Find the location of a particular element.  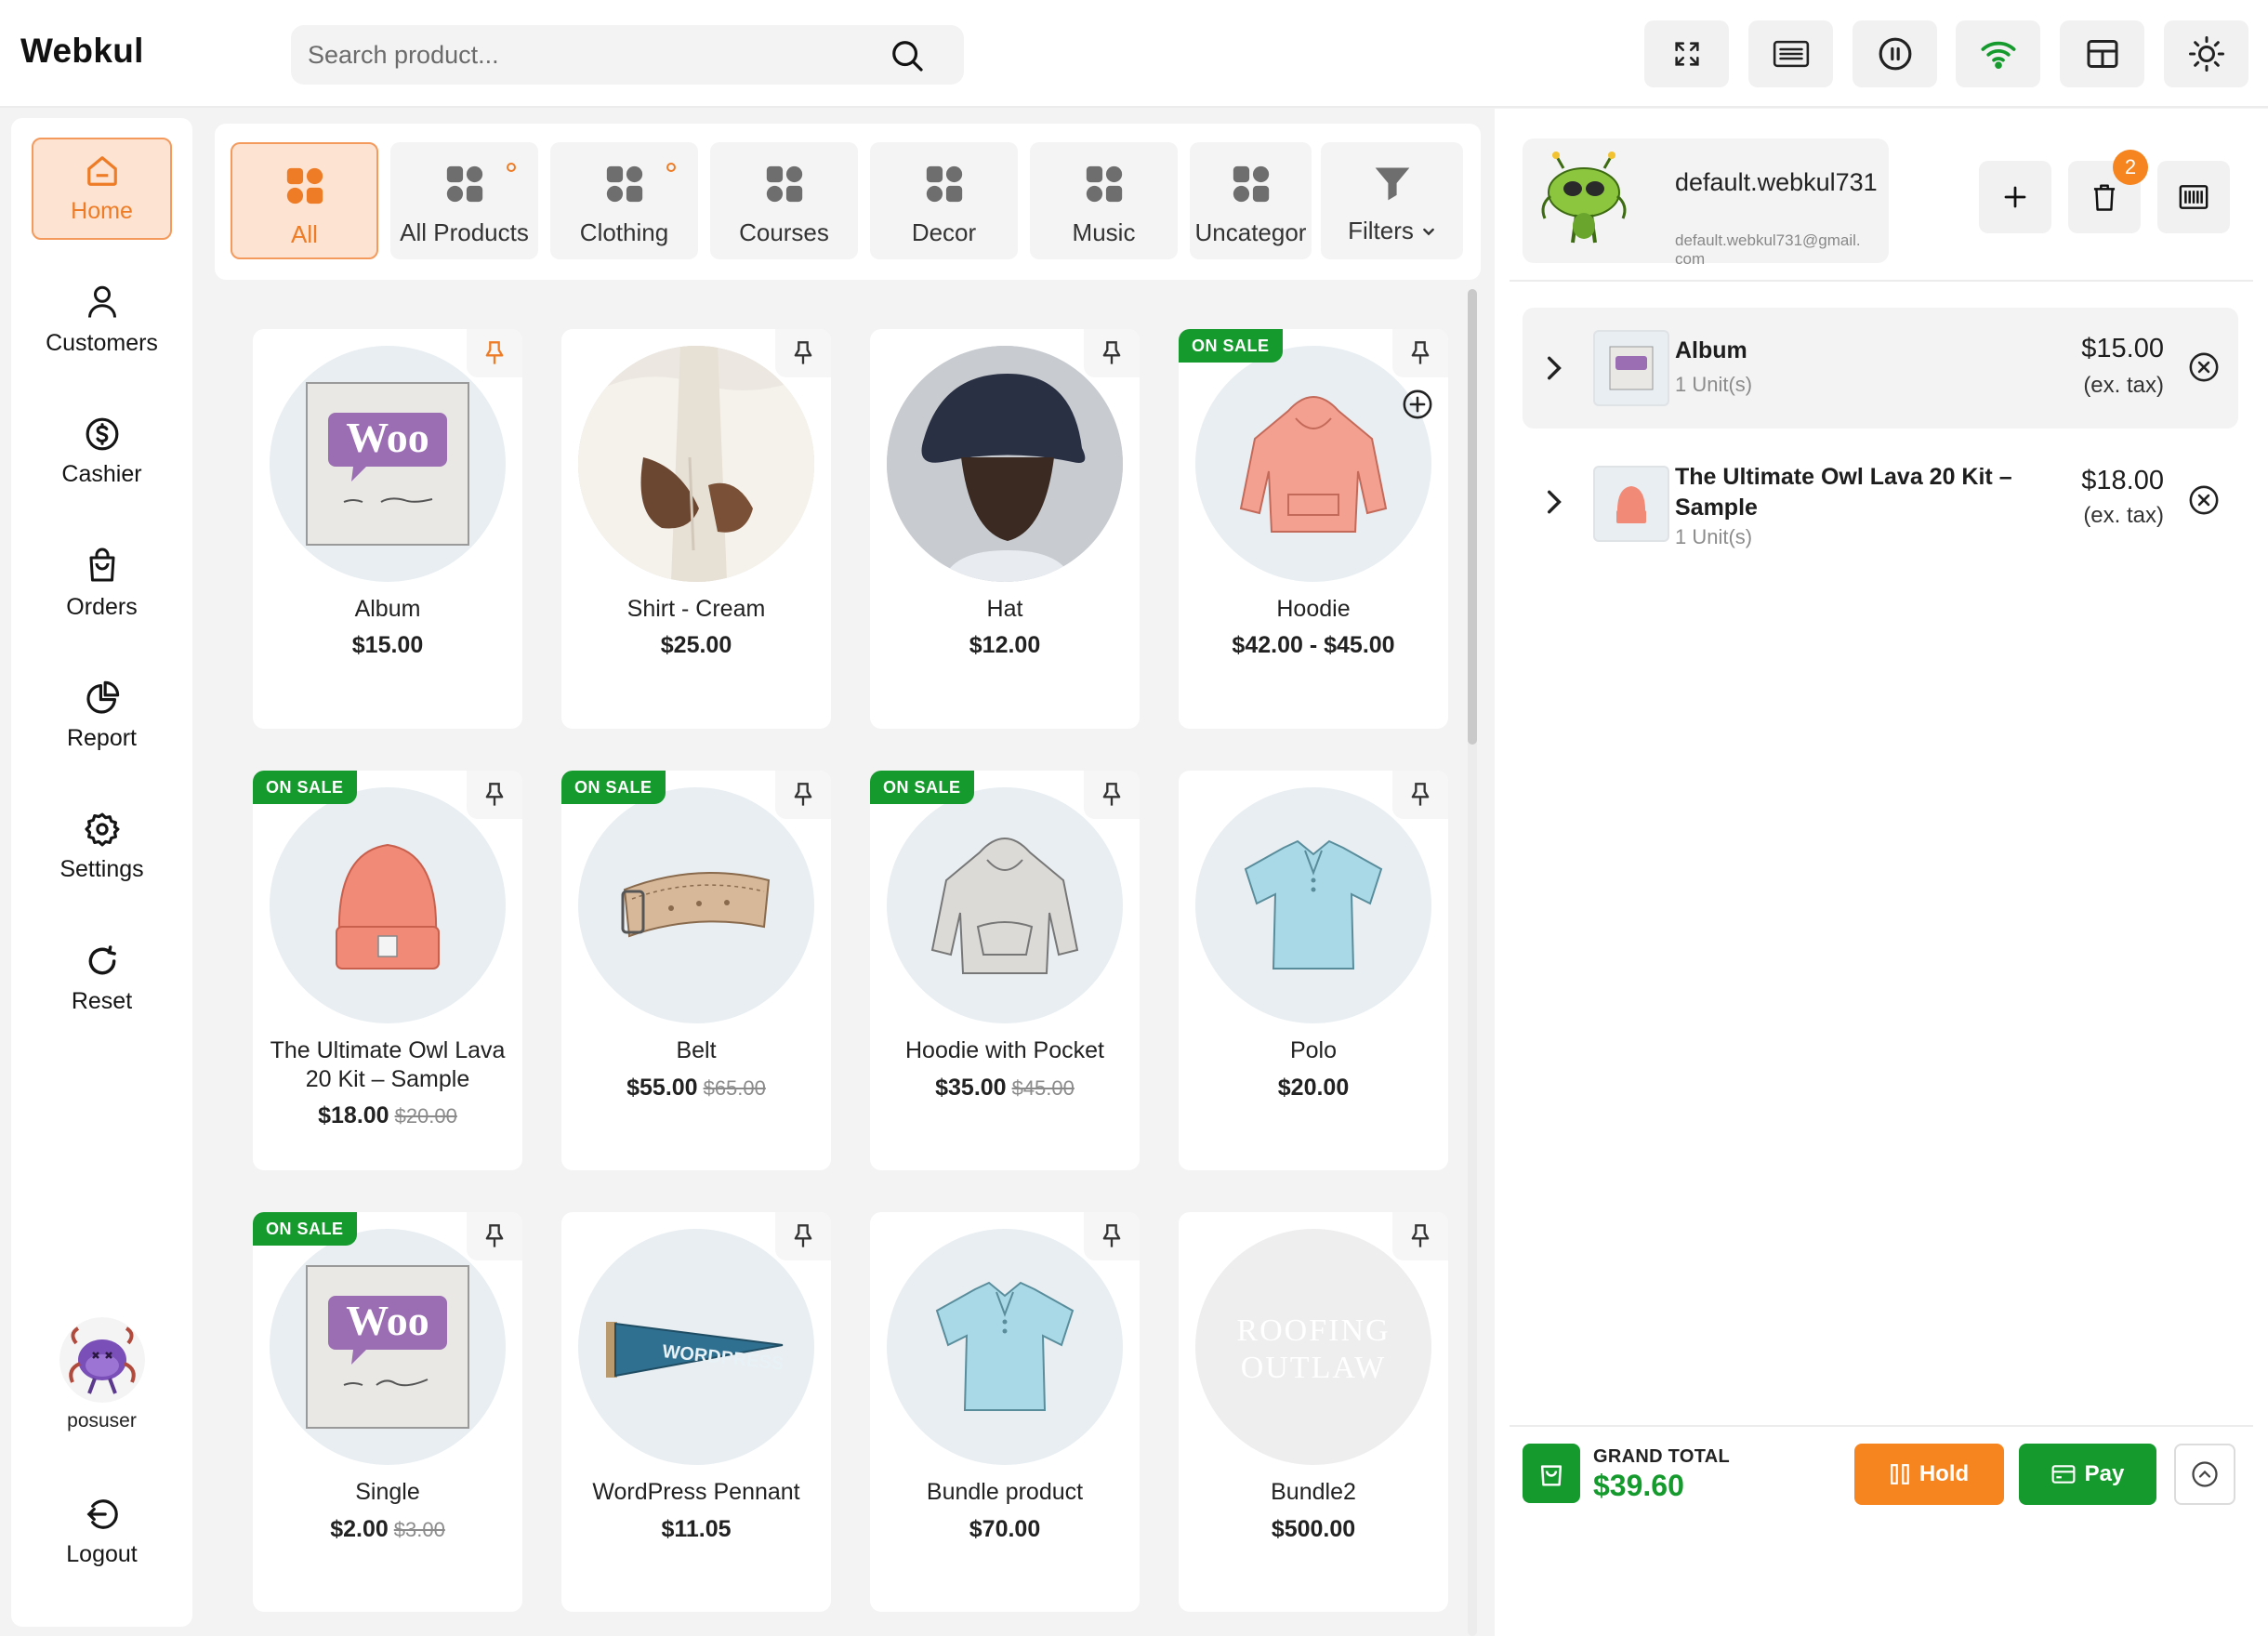

product-card: ROOFING OUTLAW Bundle2 $500.00 is located at coordinates (1313, 1412).